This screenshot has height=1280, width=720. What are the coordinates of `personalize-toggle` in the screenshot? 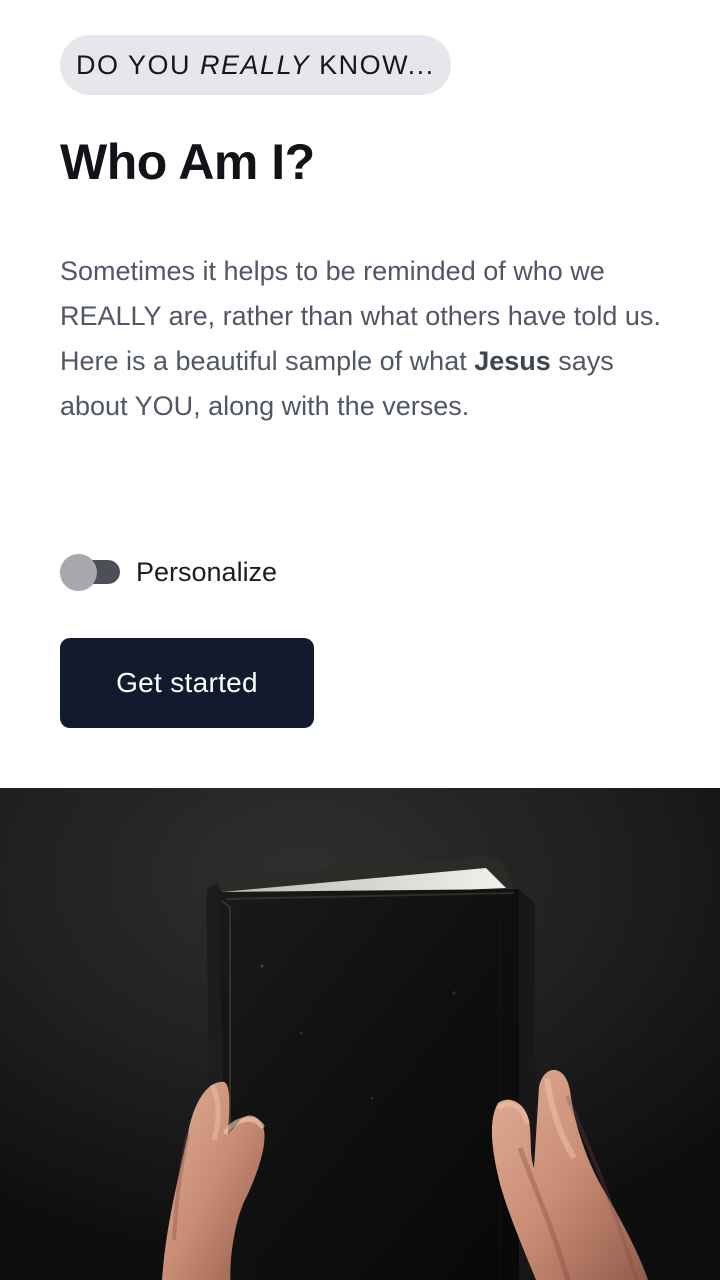 It's located at (90, 572).